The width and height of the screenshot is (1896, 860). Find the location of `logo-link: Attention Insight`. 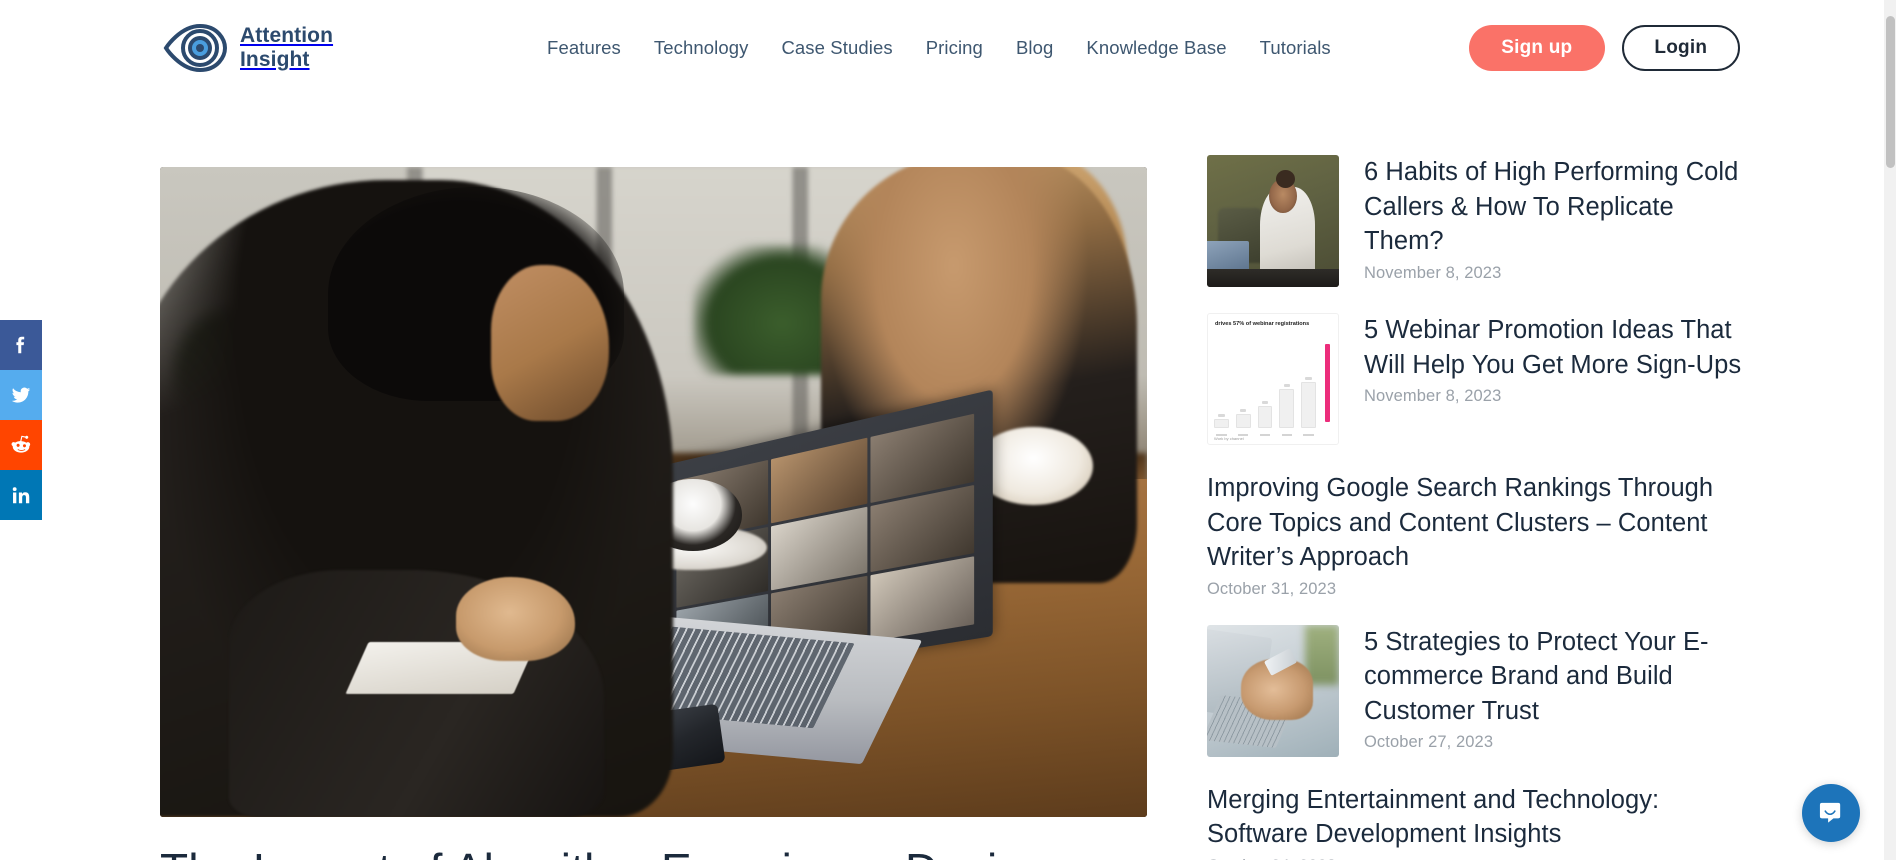

logo-link: Attention Insight is located at coordinates (247, 48).